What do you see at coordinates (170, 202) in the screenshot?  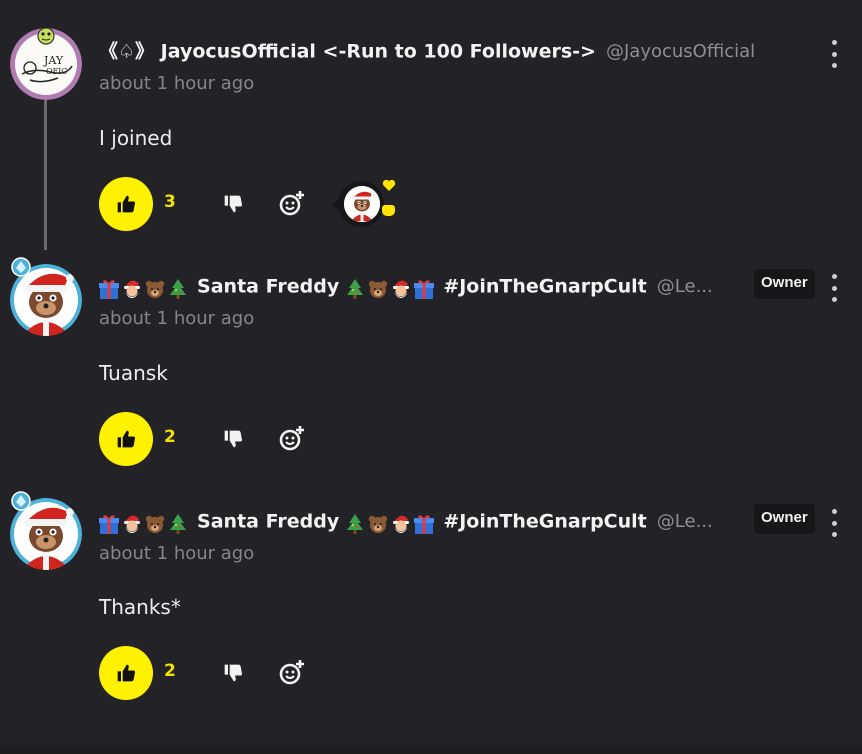 I see `like-count: 3` at bounding box center [170, 202].